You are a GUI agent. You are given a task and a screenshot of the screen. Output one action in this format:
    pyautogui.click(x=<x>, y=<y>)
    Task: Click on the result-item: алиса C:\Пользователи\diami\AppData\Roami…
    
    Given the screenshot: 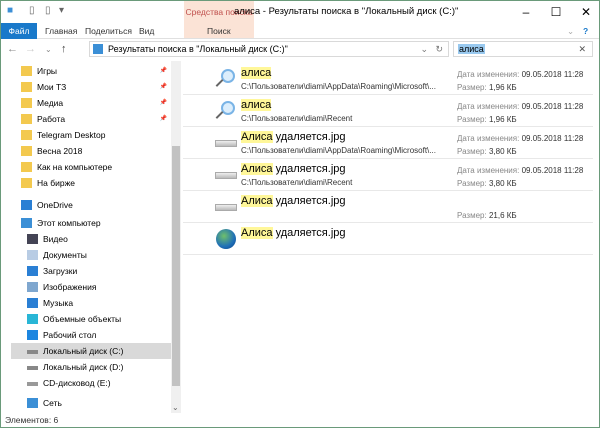 What is the action you would take?
    pyautogui.click(x=388, y=79)
    